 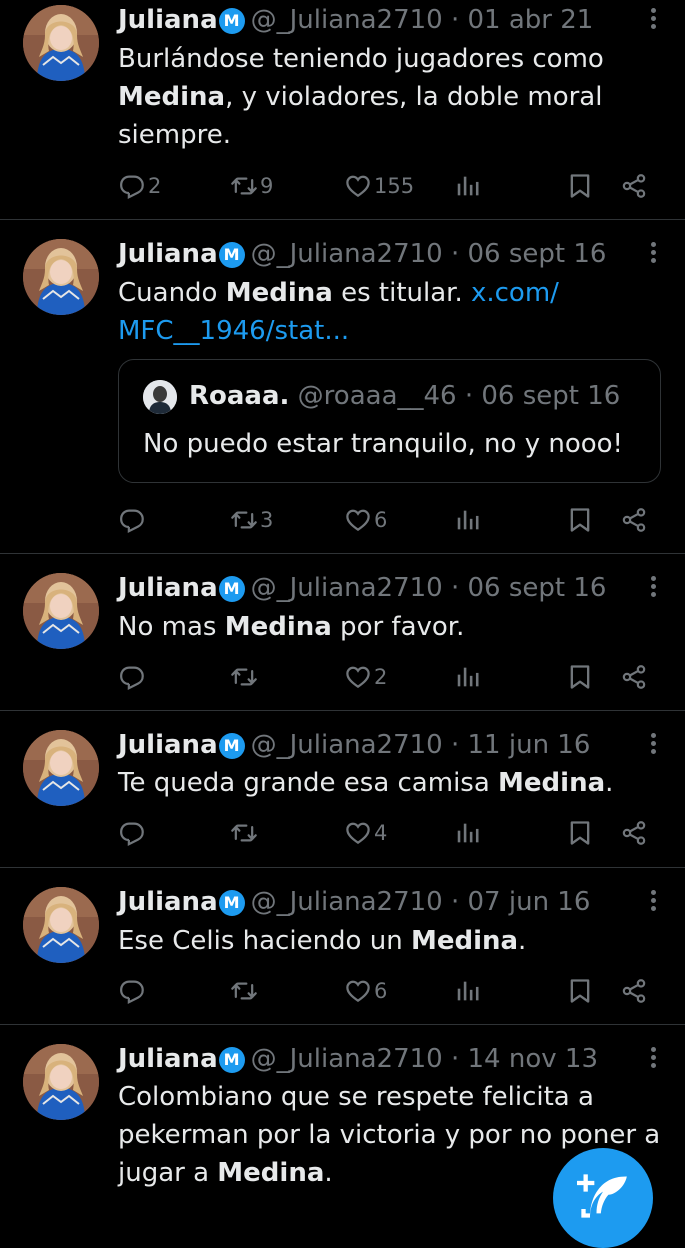 What do you see at coordinates (361, 59) in the screenshot?
I see `text-segment: Burlándose teniendo jugadores como` at bounding box center [361, 59].